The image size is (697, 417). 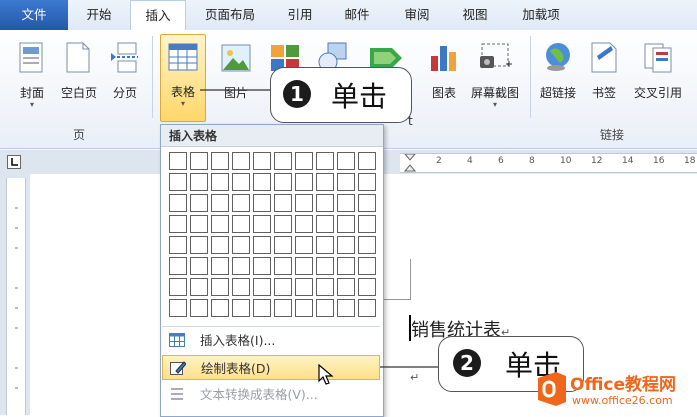 I want to click on tab-selector, so click(x=14, y=162).